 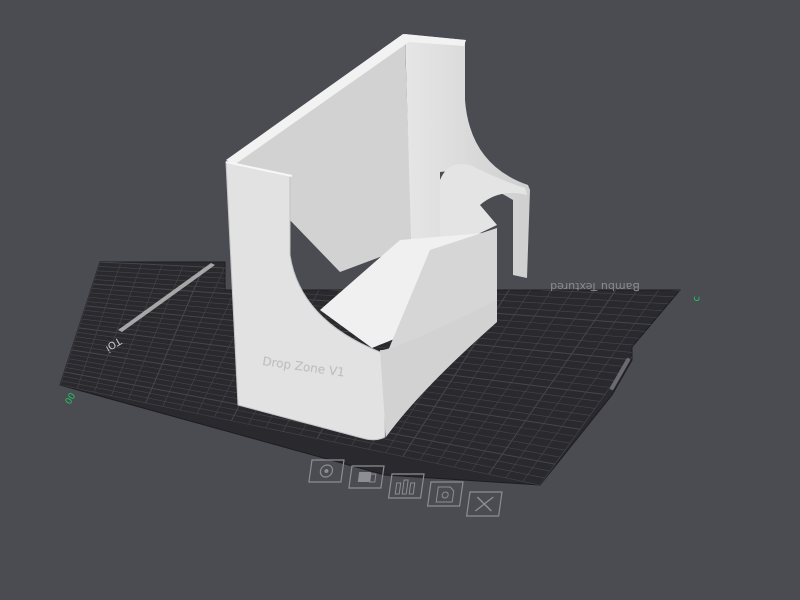 What do you see at coordinates (595, 286) in the screenshot?
I see `plate-label: Bambu Textured` at bounding box center [595, 286].